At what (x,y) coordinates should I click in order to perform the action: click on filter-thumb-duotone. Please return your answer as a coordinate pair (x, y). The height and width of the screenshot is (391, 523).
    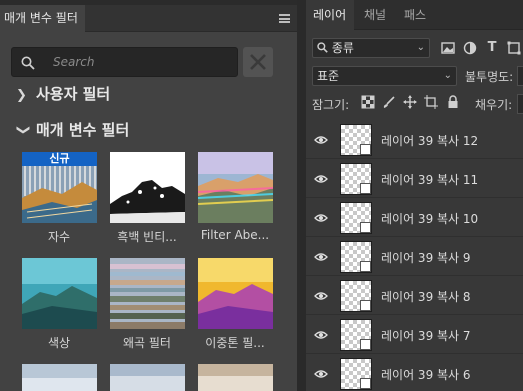
    Looking at the image, I should click on (235, 293).